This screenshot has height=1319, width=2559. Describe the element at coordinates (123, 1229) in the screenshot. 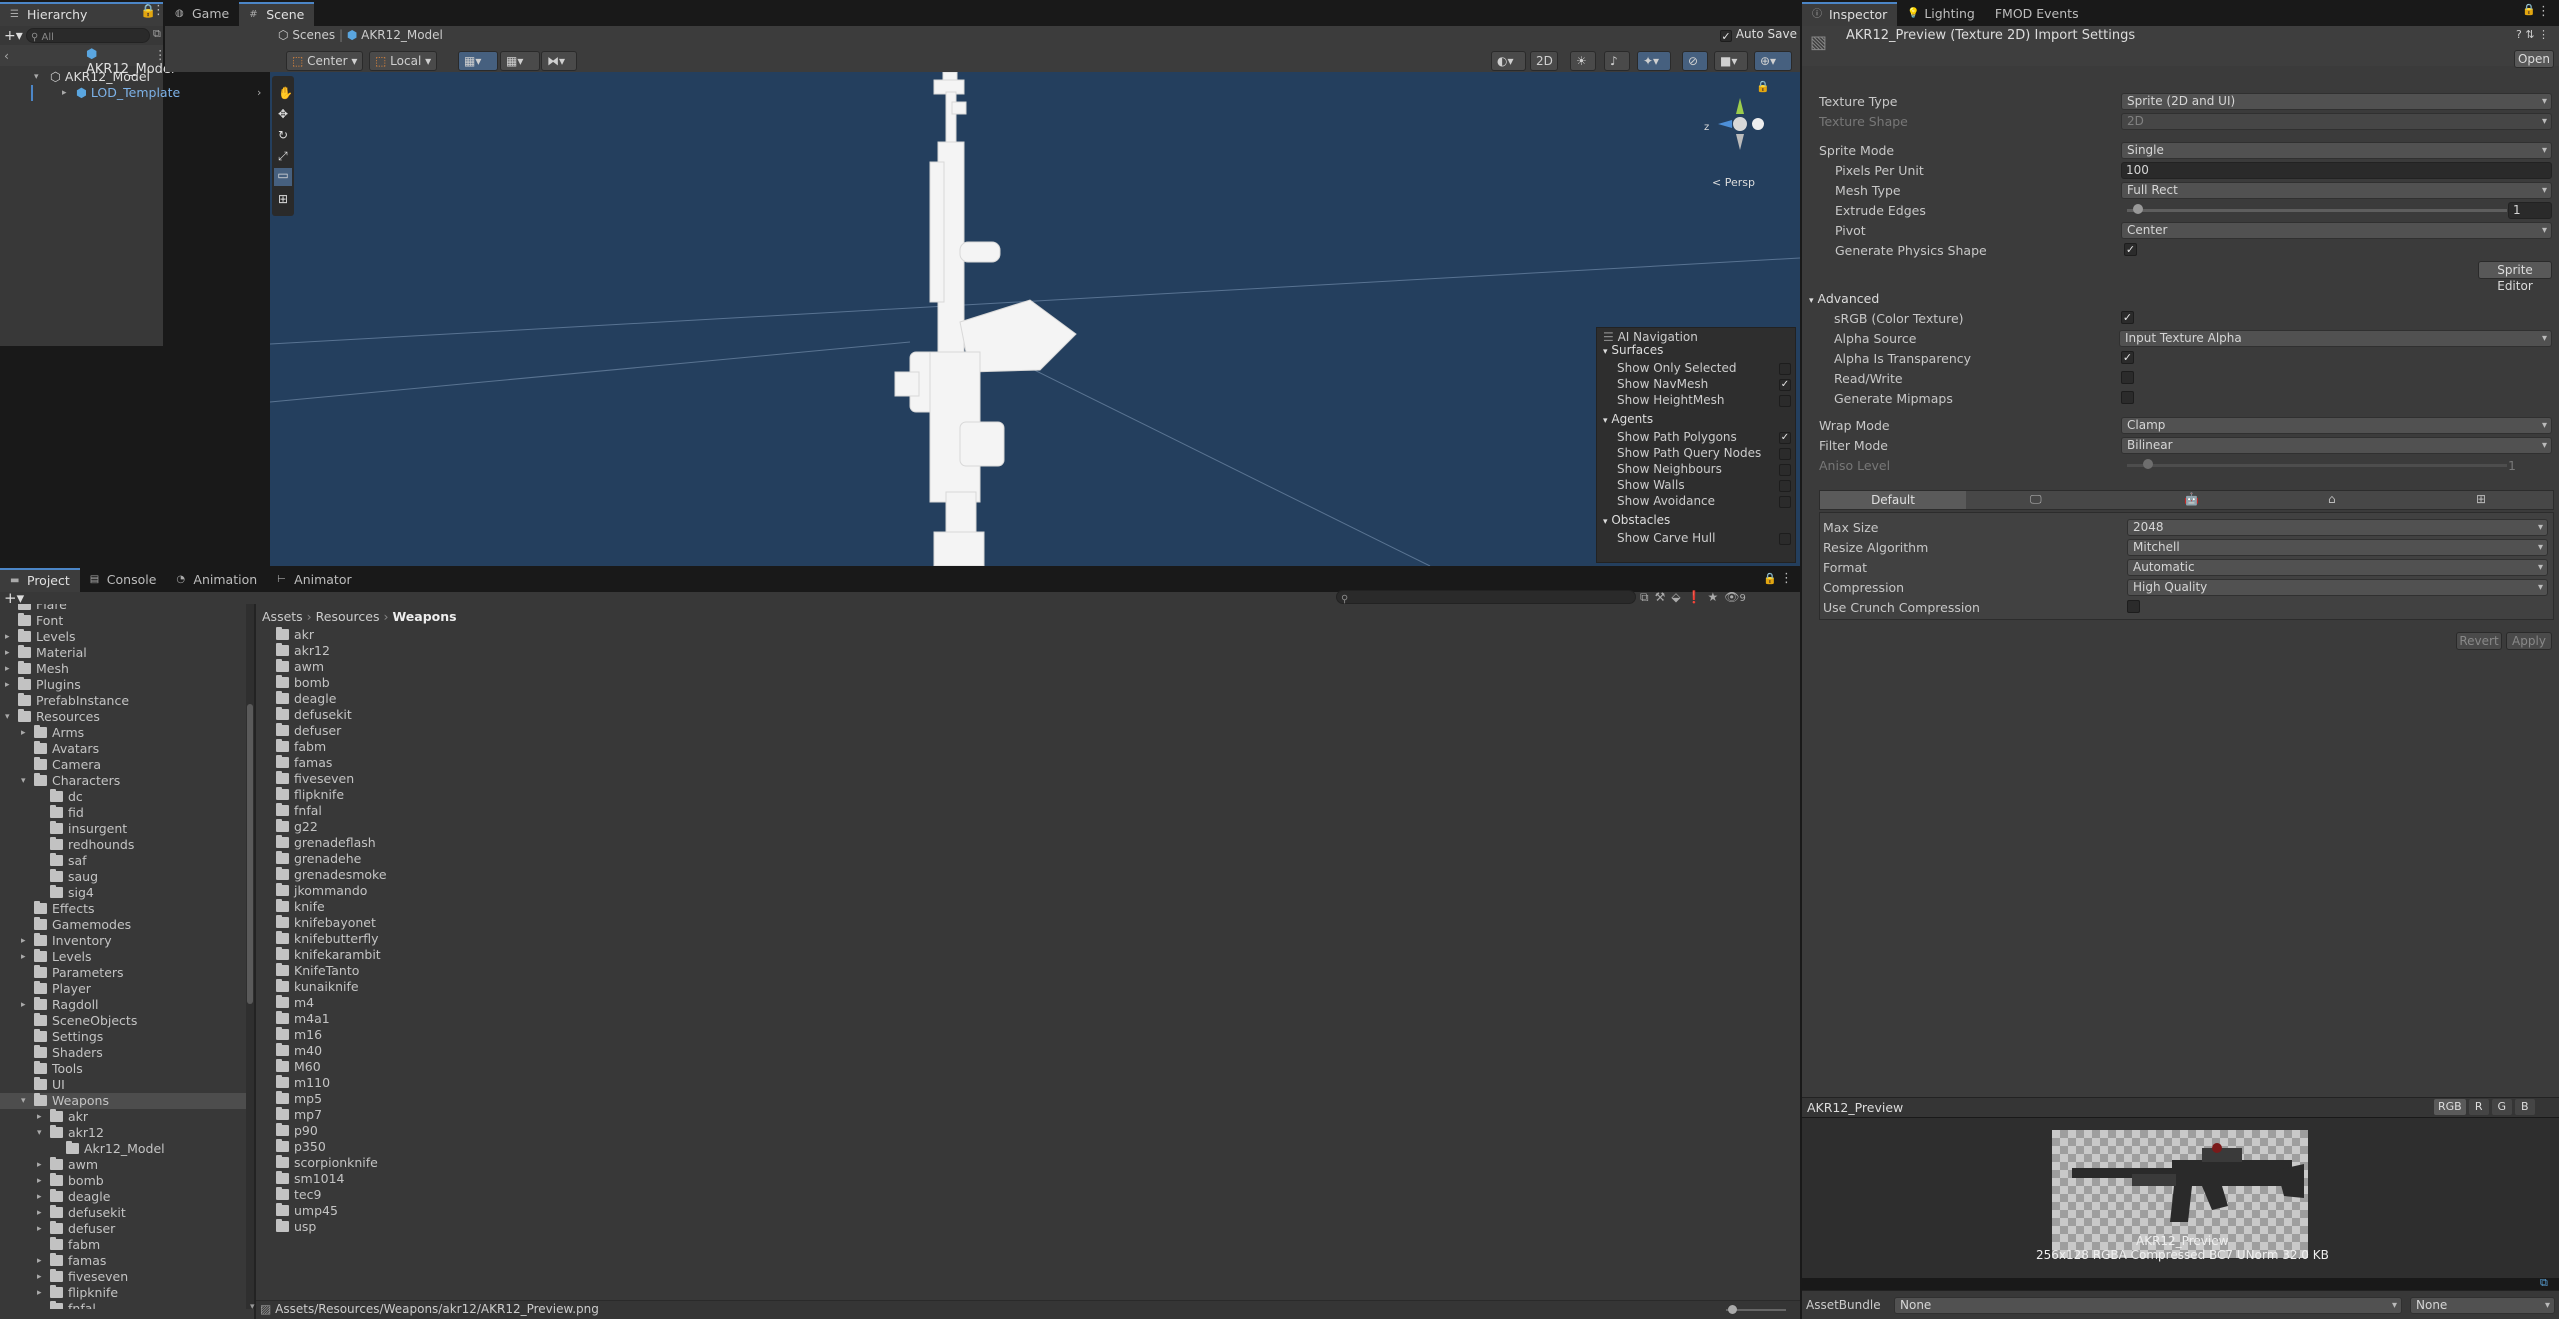

I see `project-tree-item: ▸ defuser` at that location.